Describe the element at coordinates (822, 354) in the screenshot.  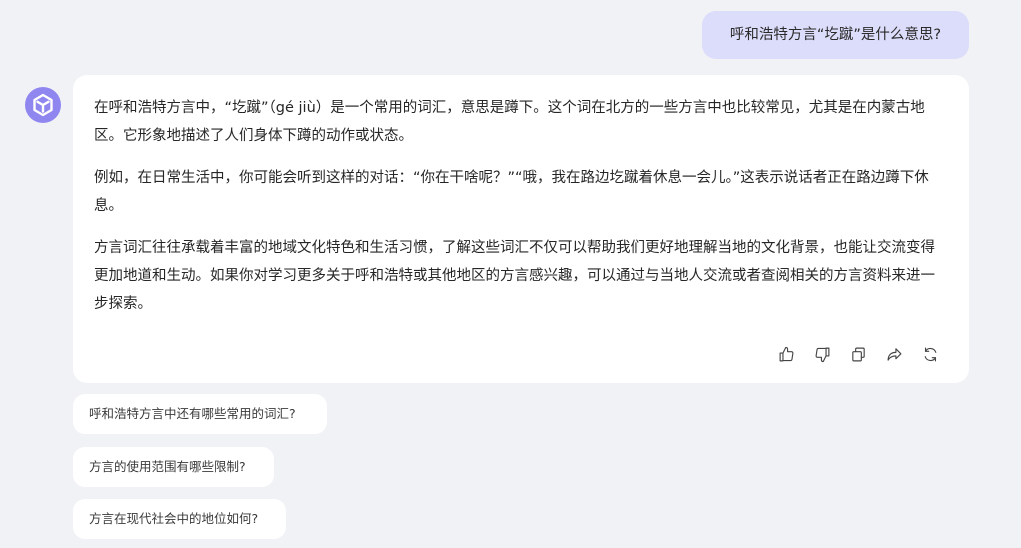
I see `thumbs-down-icon` at that location.